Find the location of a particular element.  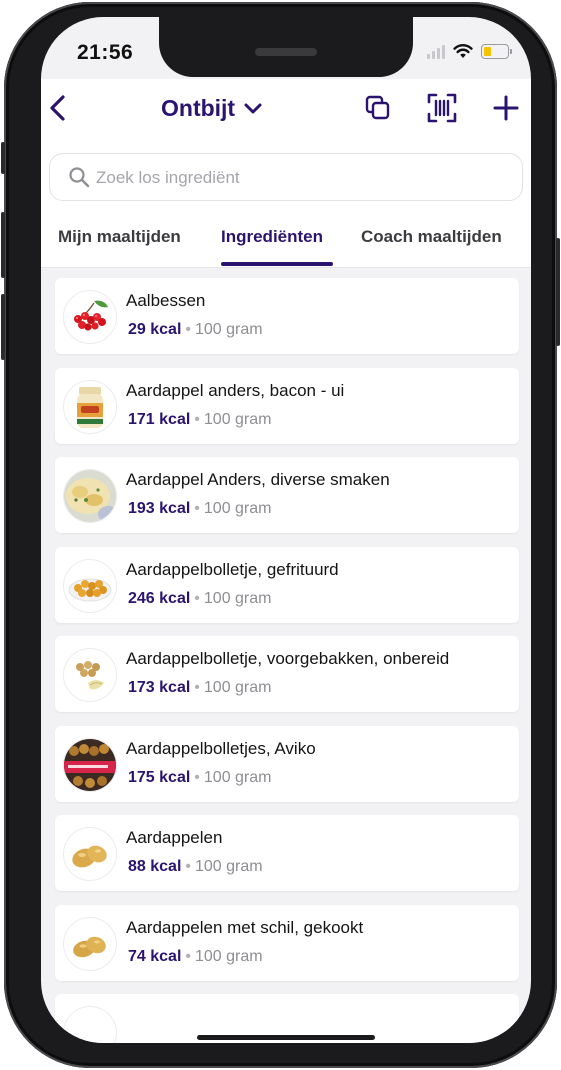

copy-icon is located at coordinates (378, 108).